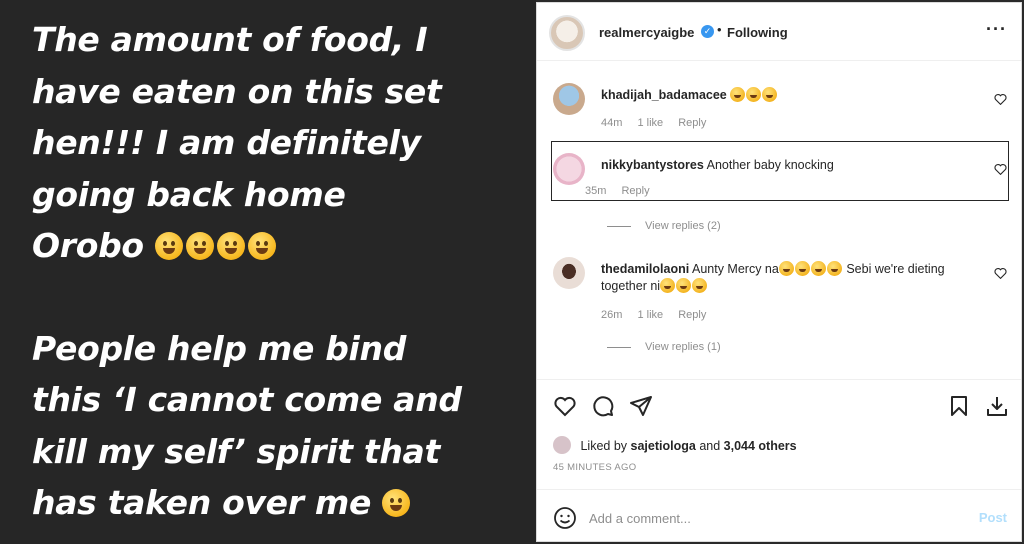 This screenshot has height=544, width=1024. I want to click on view-replies-button: View replies (2), so click(664, 226).